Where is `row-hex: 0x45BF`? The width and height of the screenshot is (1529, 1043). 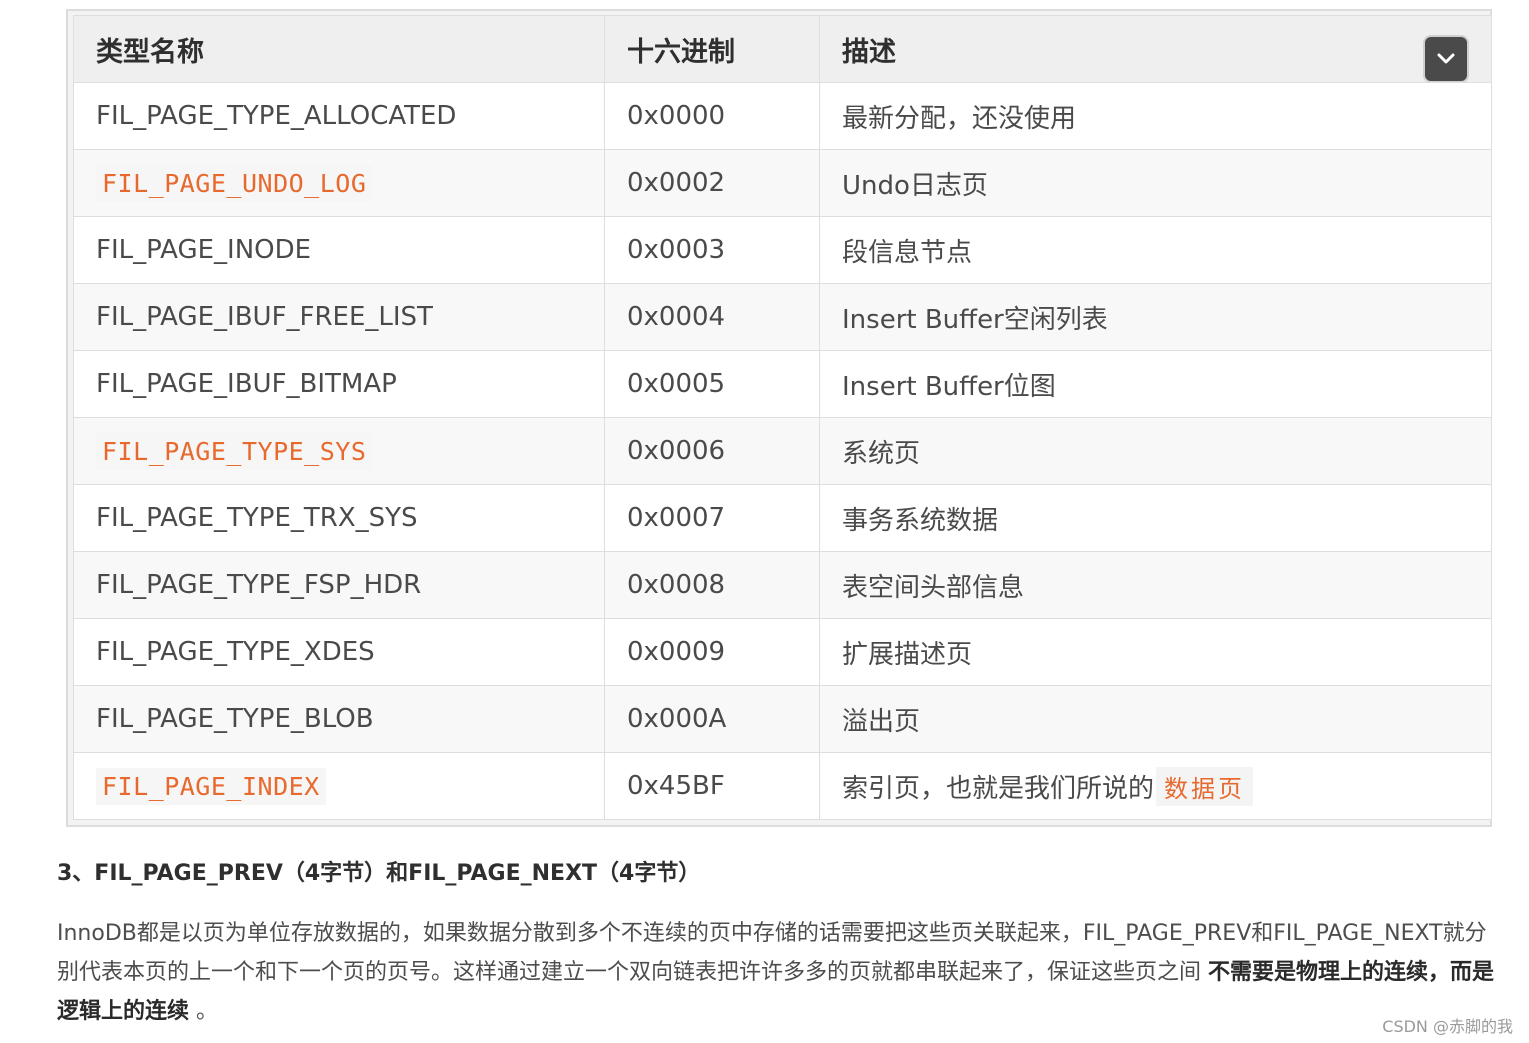
row-hex: 0x45BF is located at coordinates (712, 786).